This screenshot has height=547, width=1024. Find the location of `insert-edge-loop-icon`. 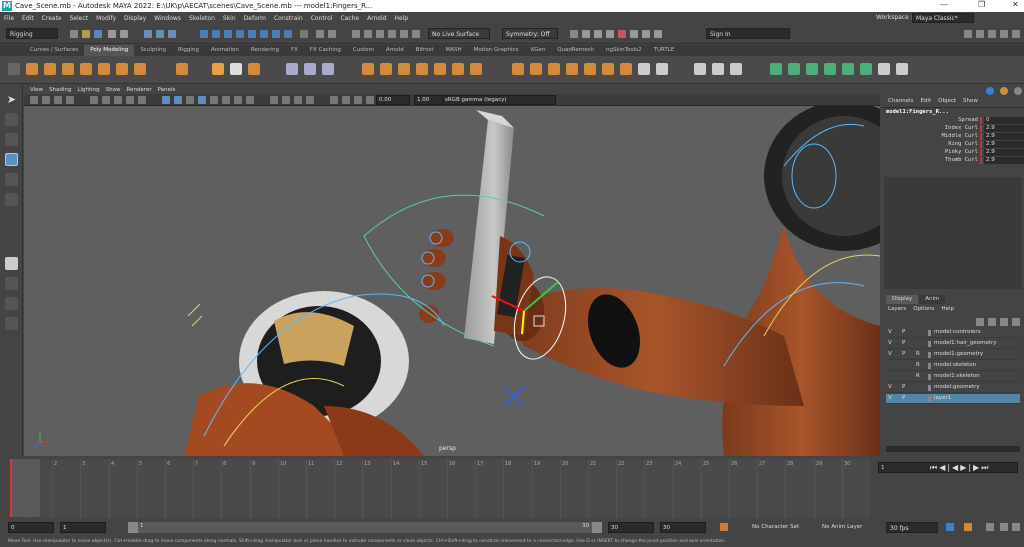

insert-edge-loop-icon is located at coordinates (662, 69).